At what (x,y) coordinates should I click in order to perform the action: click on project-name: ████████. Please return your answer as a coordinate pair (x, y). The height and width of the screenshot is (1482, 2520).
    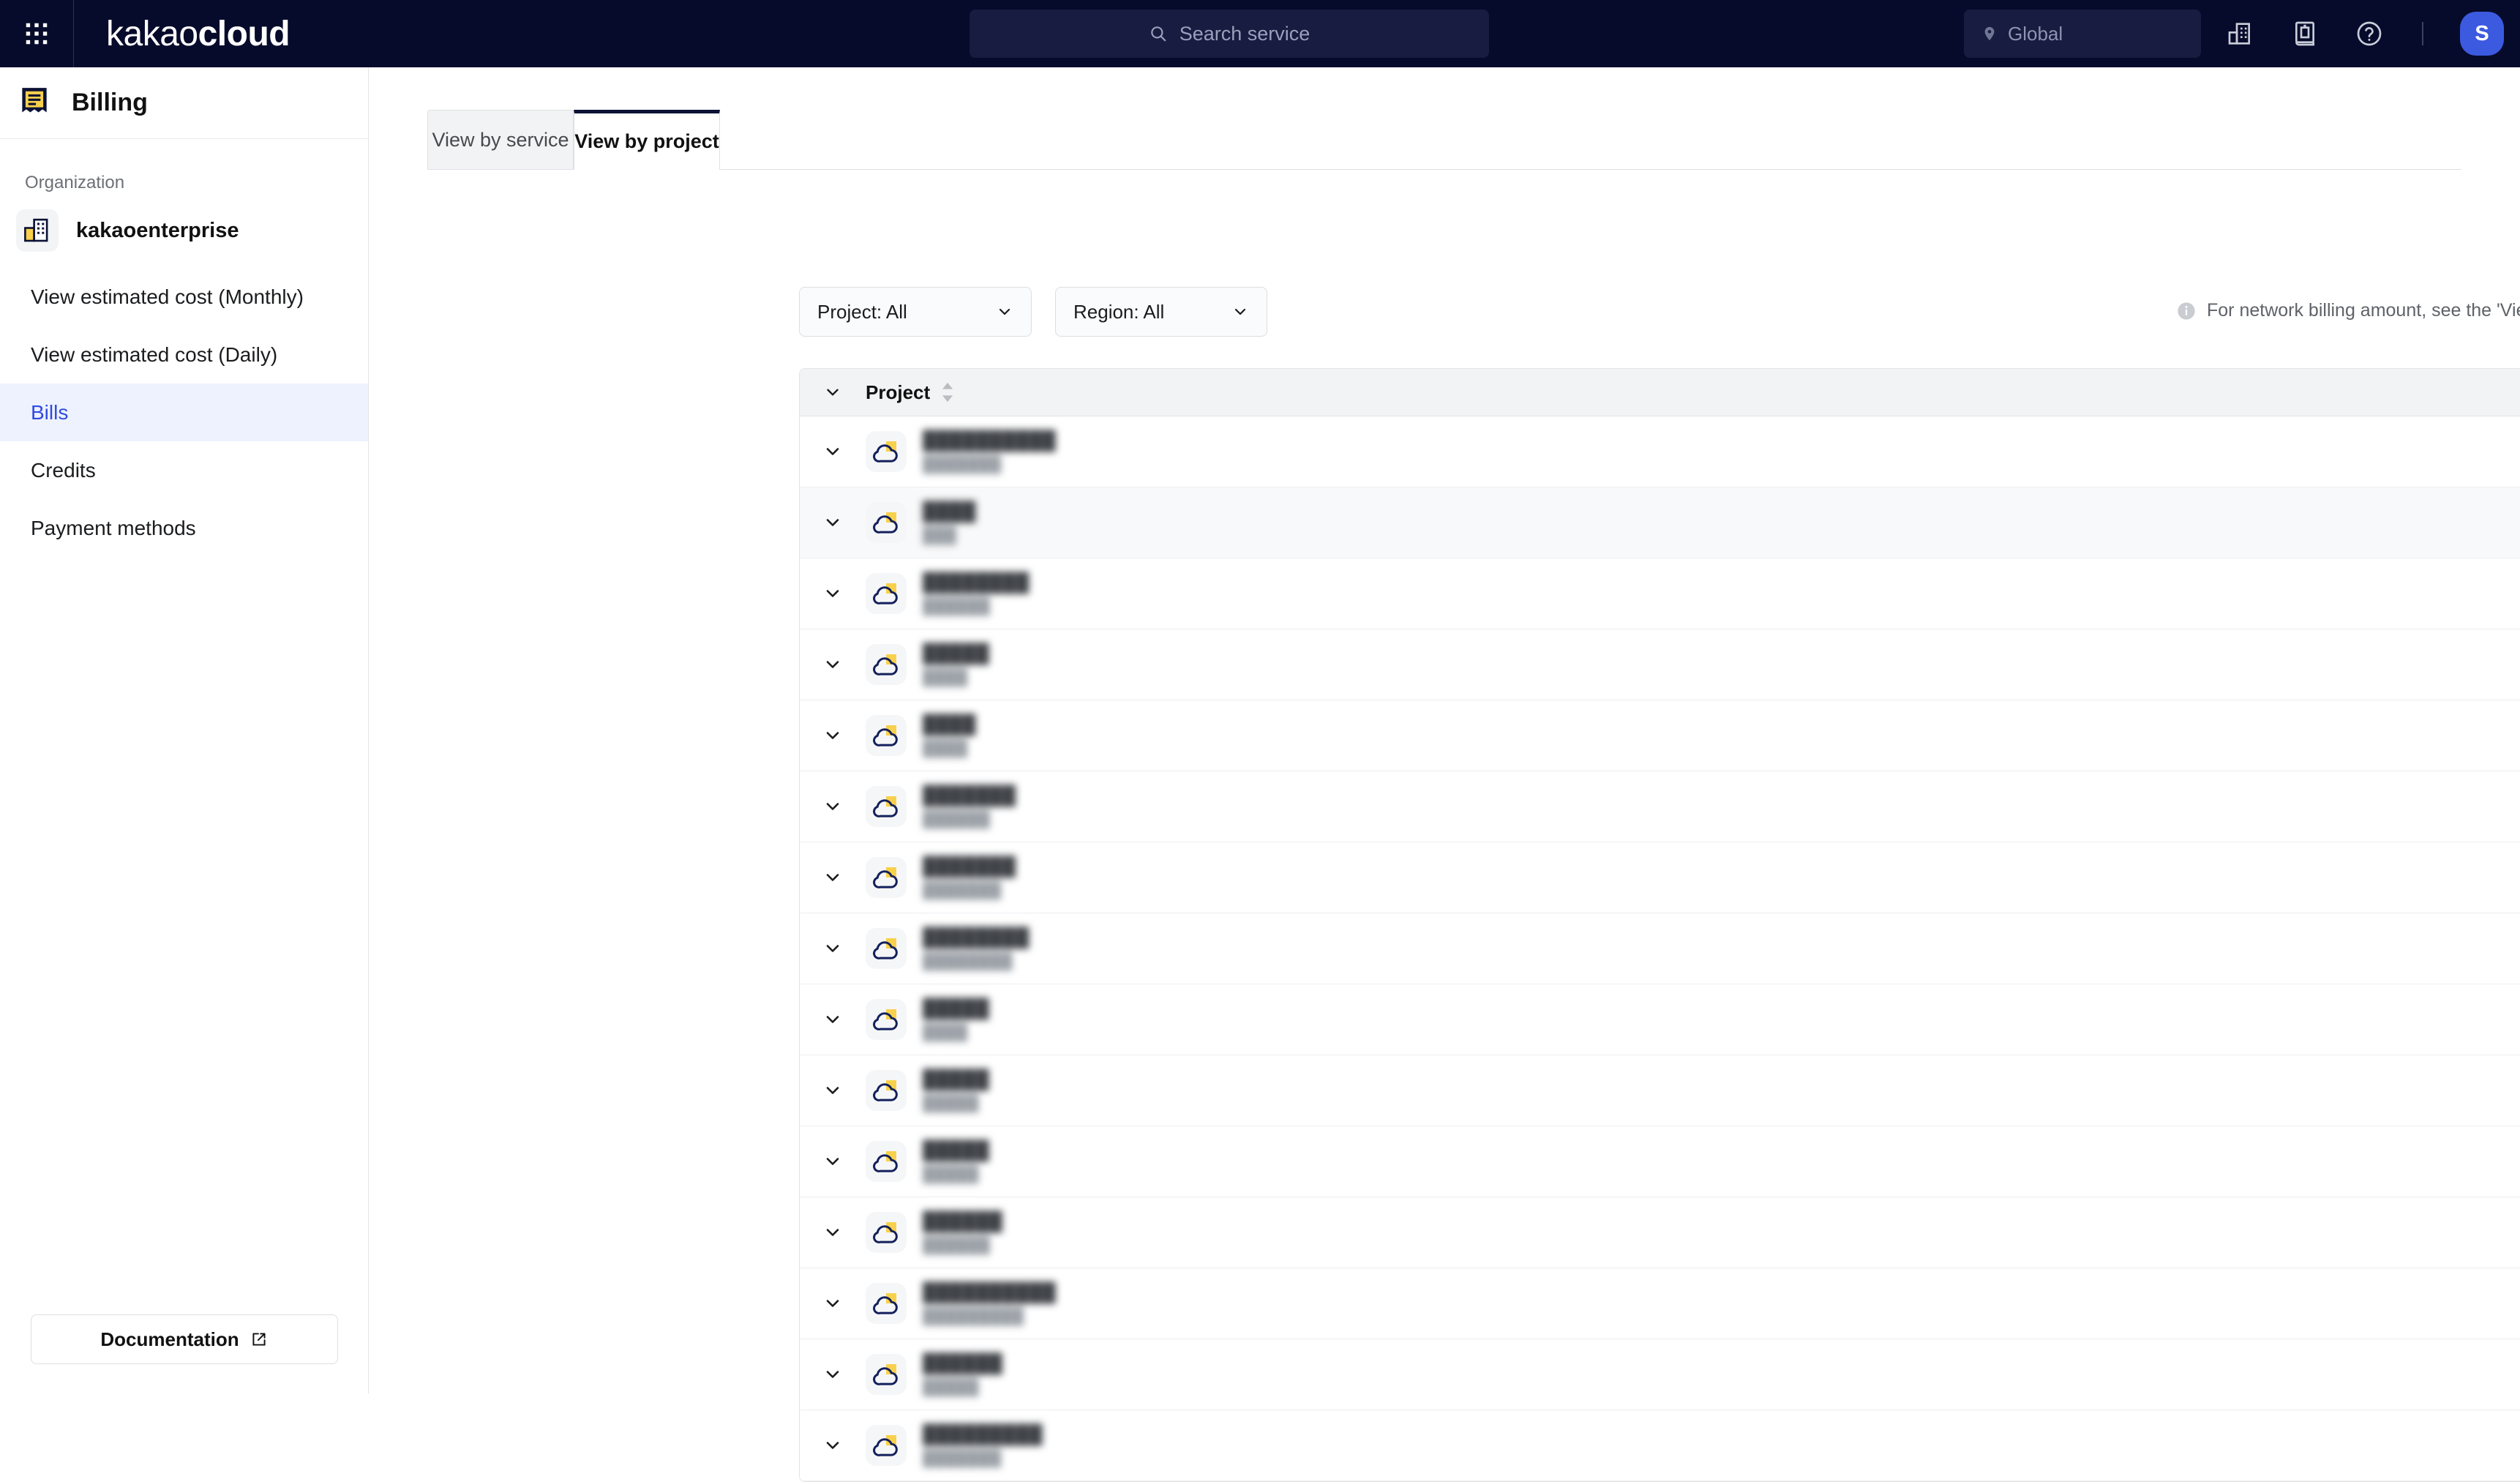
    Looking at the image, I should click on (976, 582).